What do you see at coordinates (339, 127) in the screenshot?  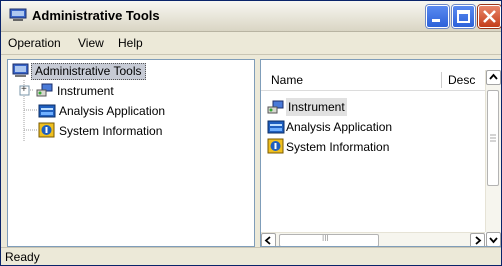 I see `list-item-label: Analysis Application` at bounding box center [339, 127].